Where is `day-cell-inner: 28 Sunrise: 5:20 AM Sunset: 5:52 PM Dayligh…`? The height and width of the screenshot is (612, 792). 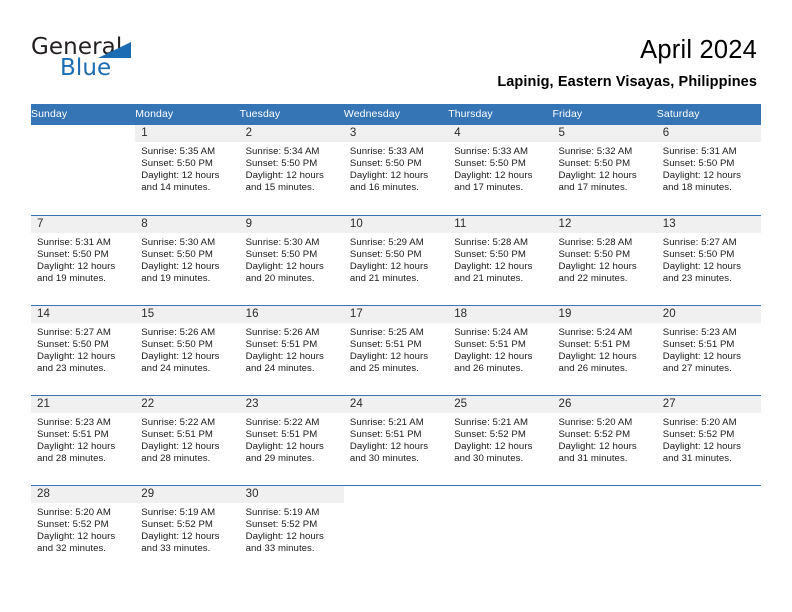
day-cell-inner: 28 Sunrise: 5:20 AM Sunset: 5:52 PM Dayligh… is located at coordinates (83, 530).